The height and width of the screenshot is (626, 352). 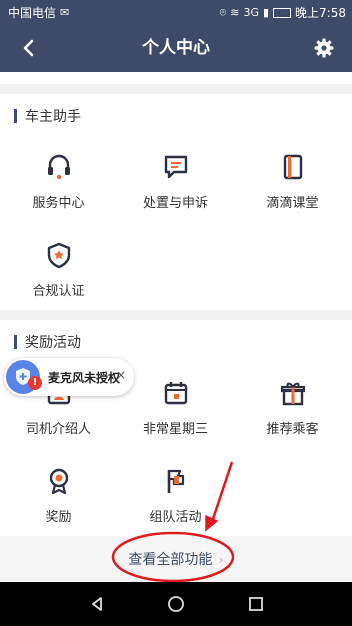 I want to click on status-bar: 中国电信 ✉ ⌾ ≋ 3G ▮ 晚上7:58, so click(x=176, y=12).